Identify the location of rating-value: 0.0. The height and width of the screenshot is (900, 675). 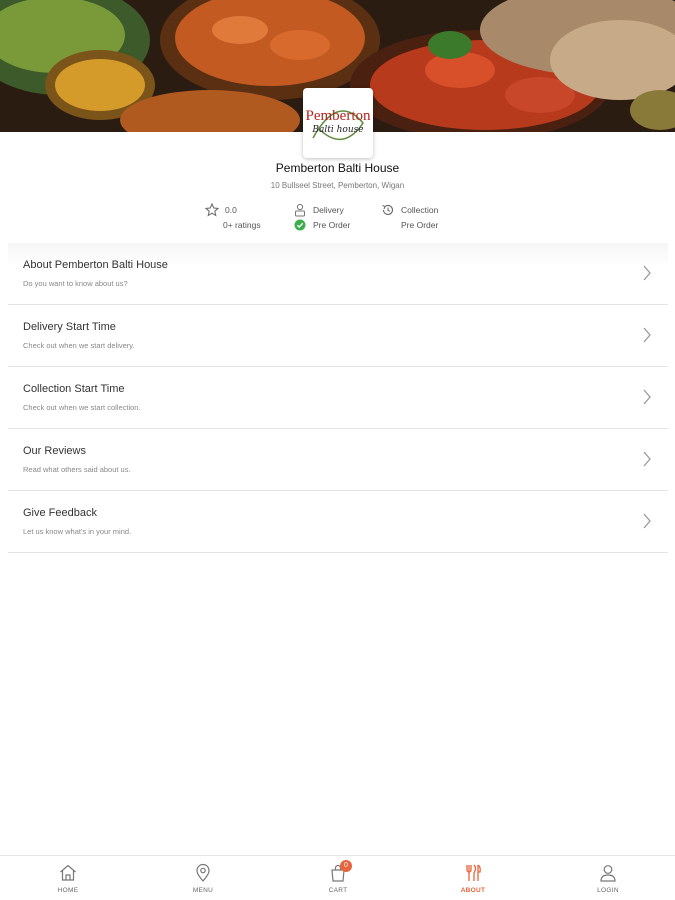
(231, 209).